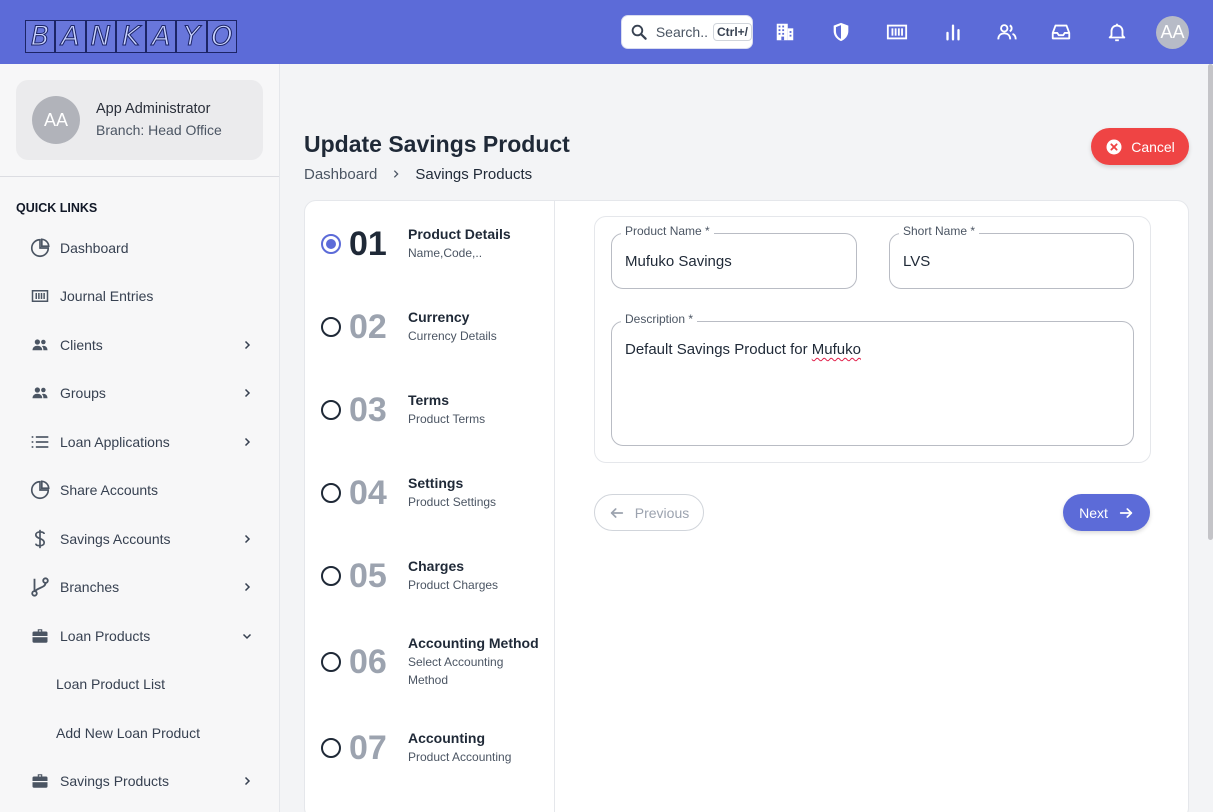  I want to click on user-branch: Branch: Head Office, so click(159, 130).